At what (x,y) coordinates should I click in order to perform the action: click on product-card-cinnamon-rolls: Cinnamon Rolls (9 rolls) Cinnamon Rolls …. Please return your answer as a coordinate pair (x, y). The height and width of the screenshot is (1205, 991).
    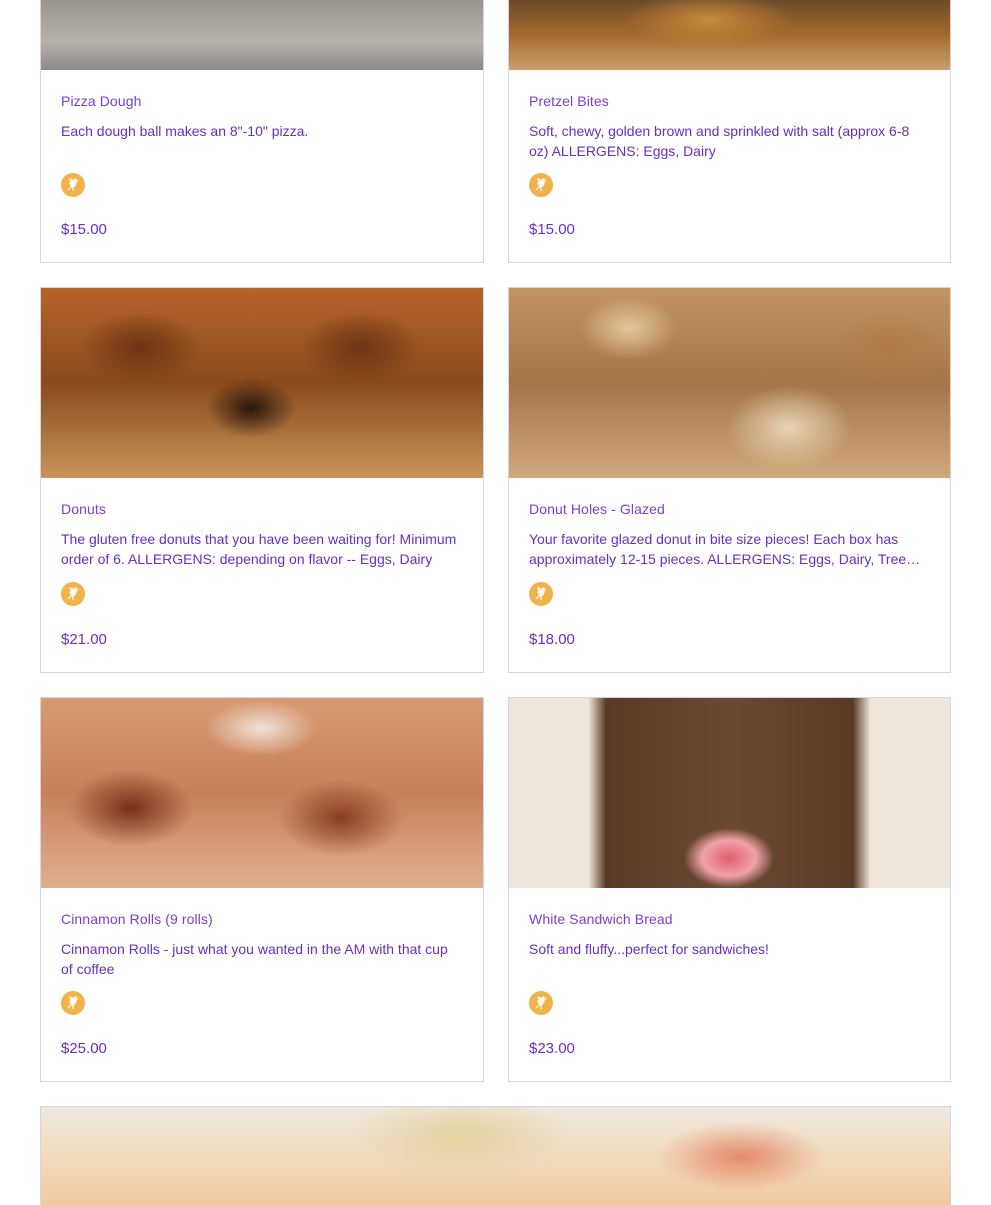
    Looking at the image, I should click on (262, 889).